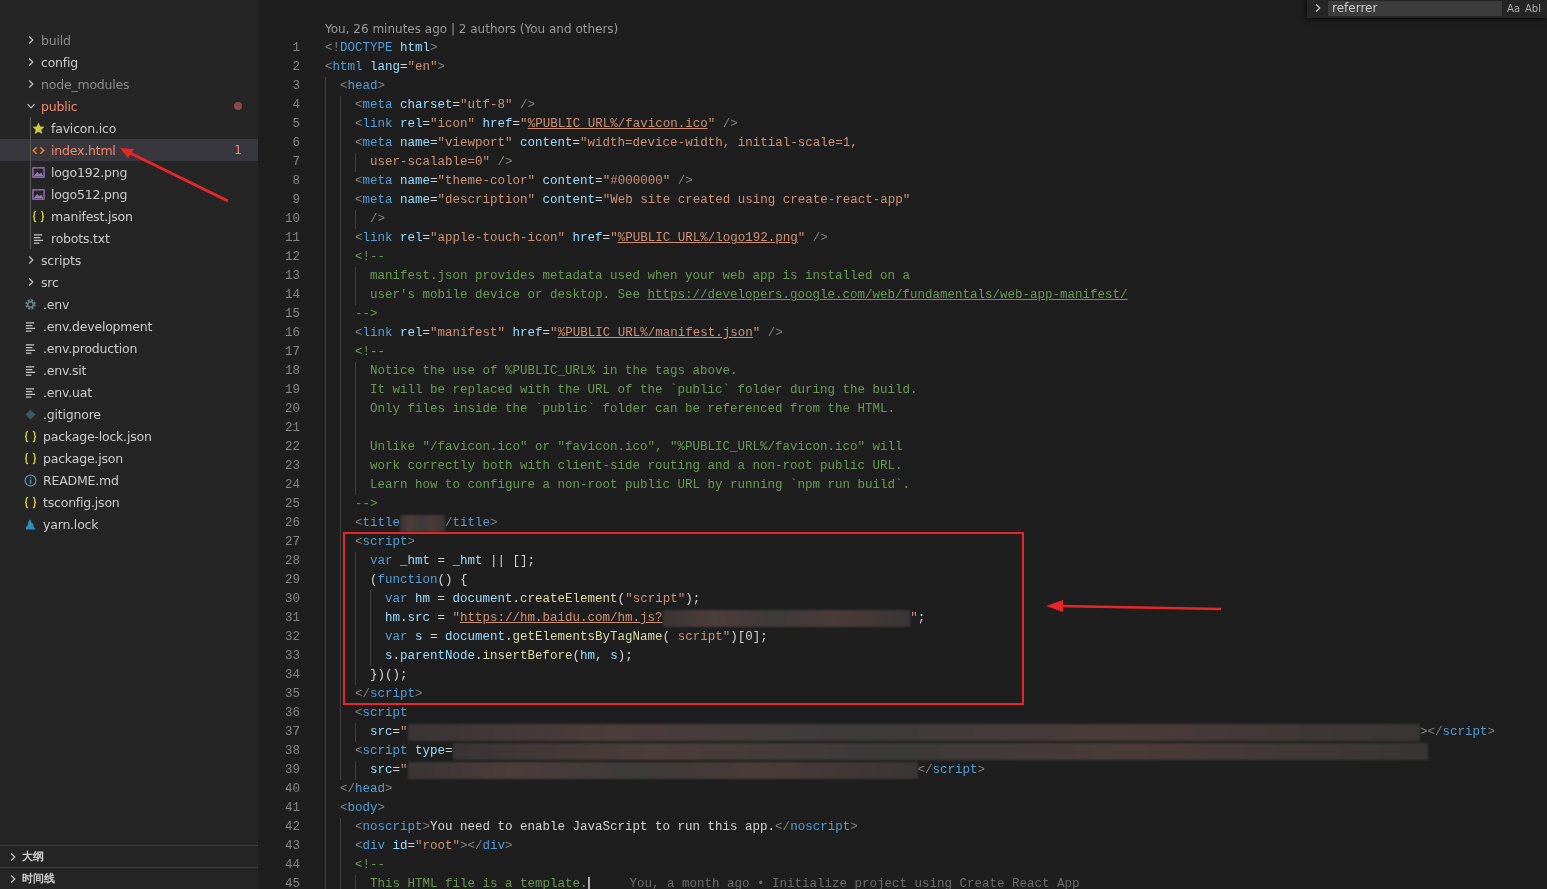 The width and height of the screenshot is (1547, 889). I want to click on file-row: favicon.ico, so click(129, 128).